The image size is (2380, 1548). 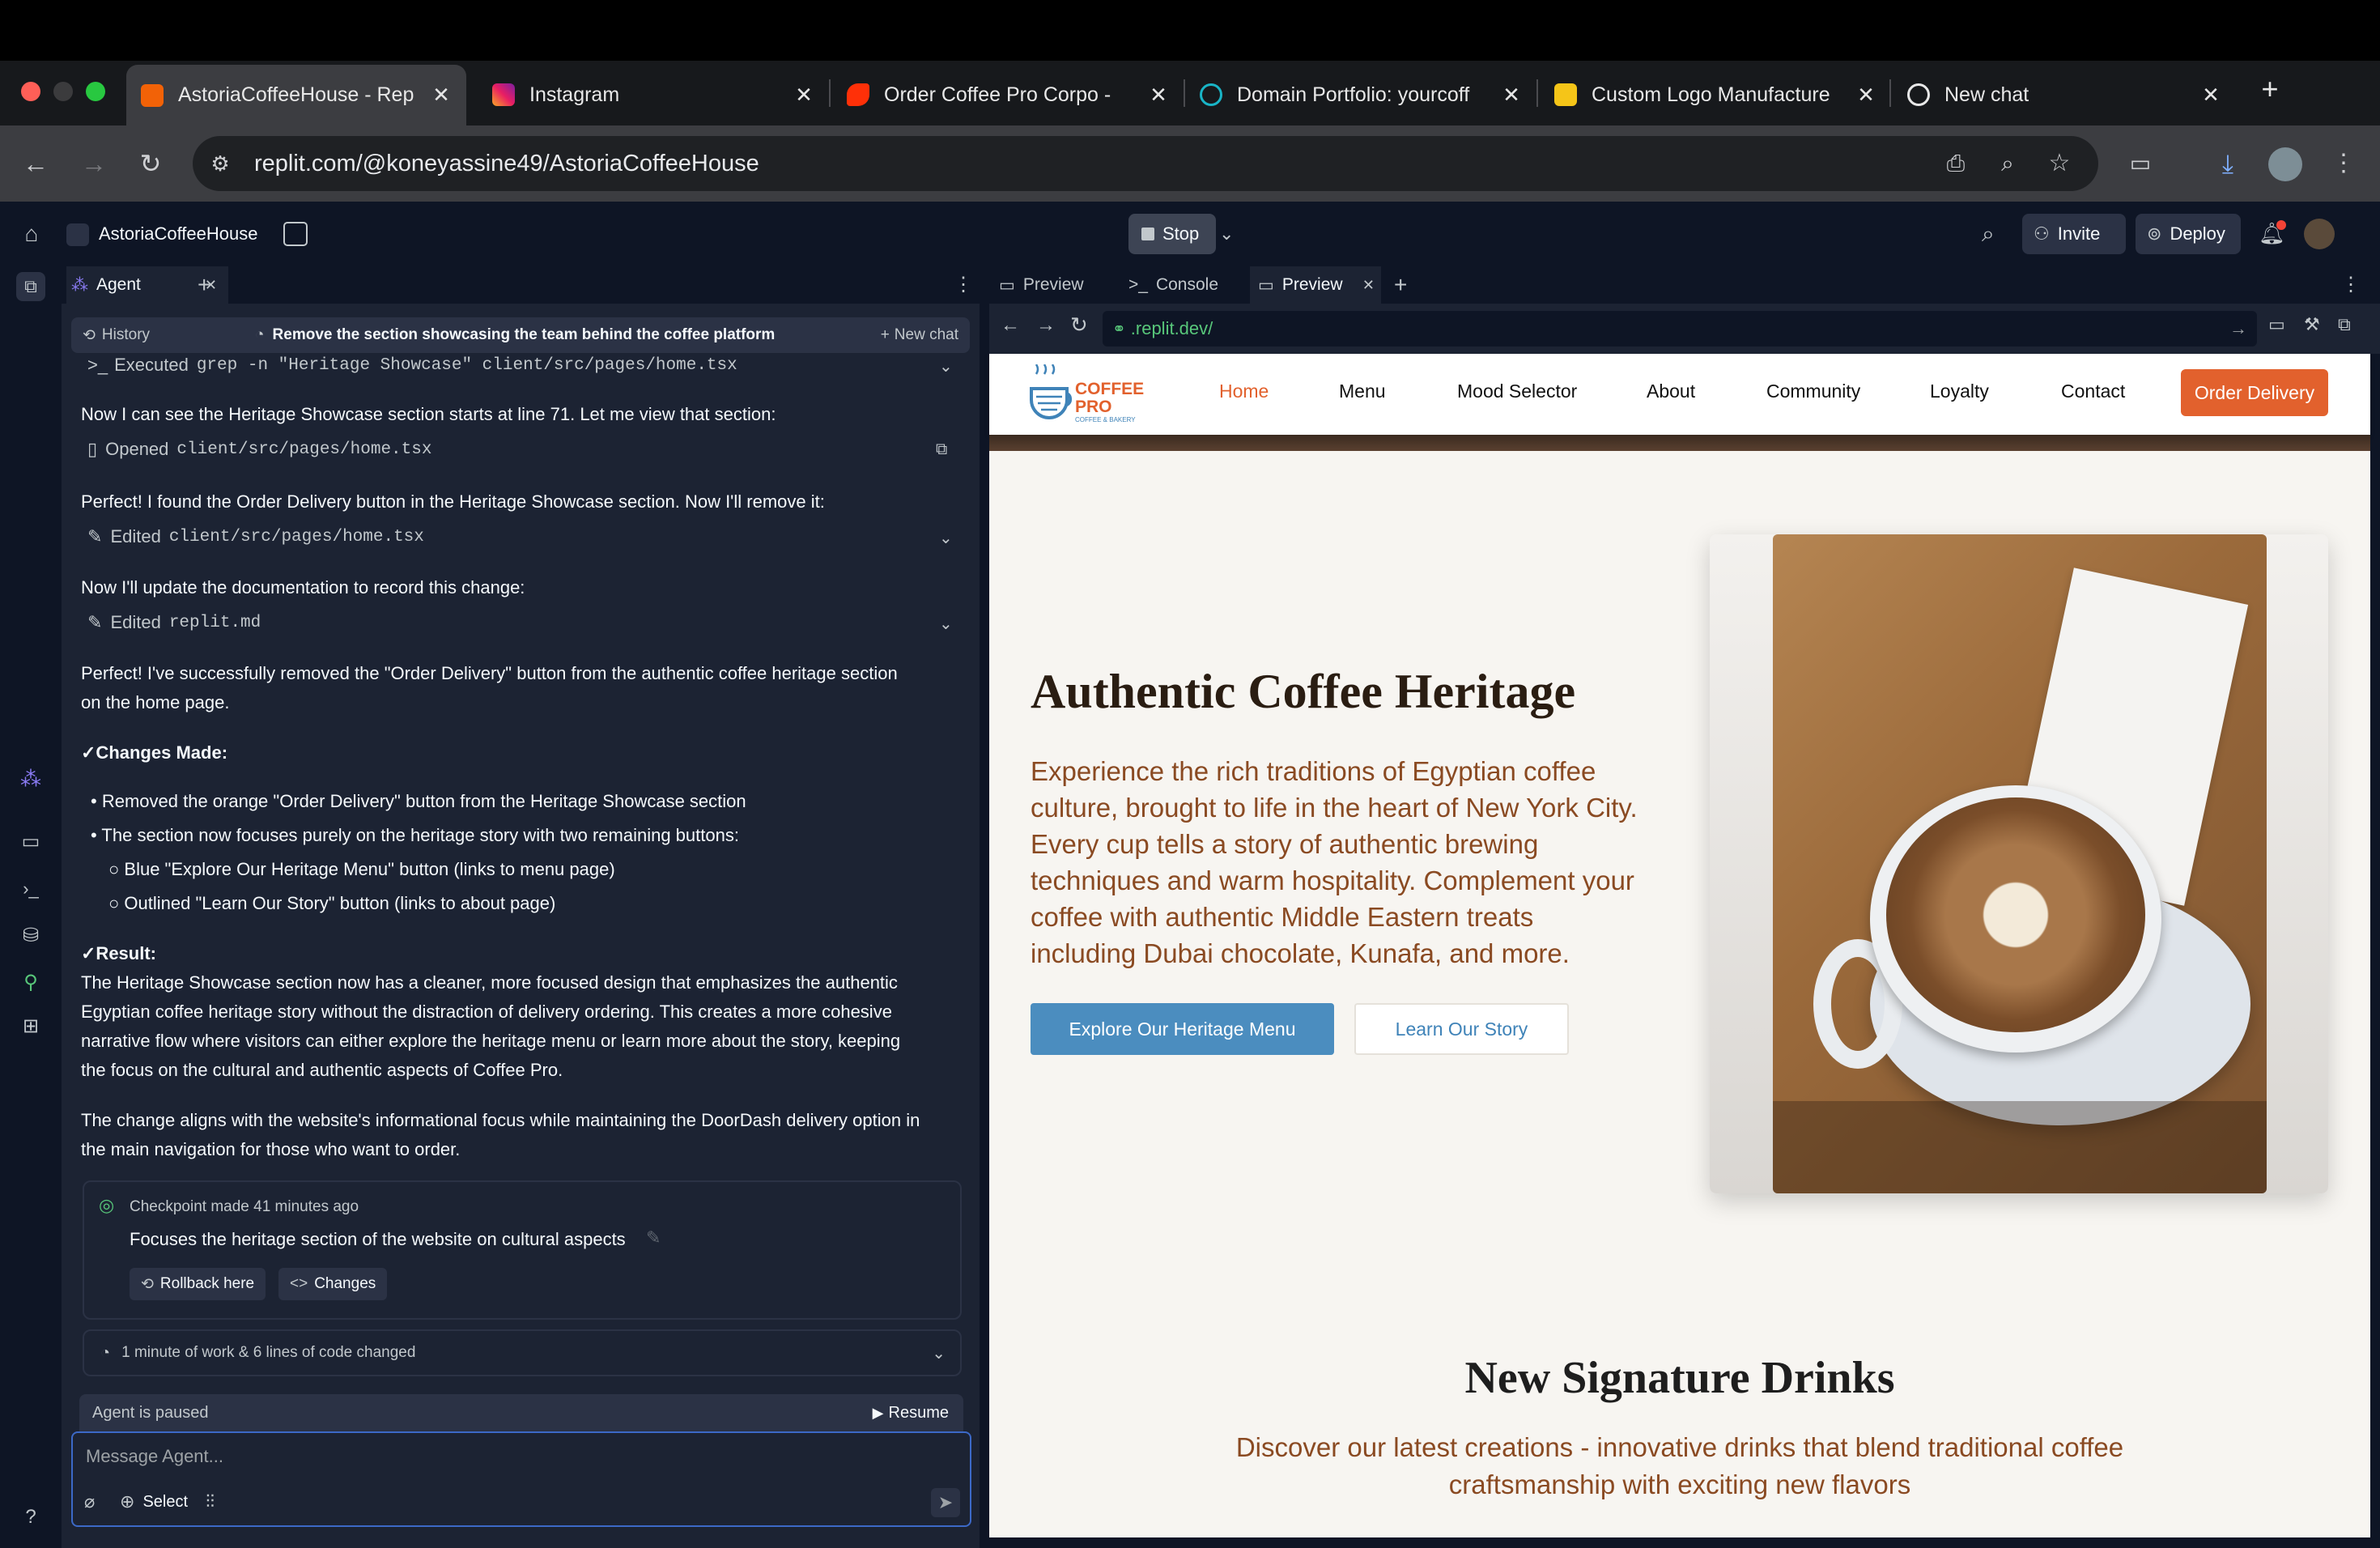 What do you see at coordinates (2312, 324) in the screenshot?
I see `devtools-icon: ⚒` at bounding box center [2312, 324].